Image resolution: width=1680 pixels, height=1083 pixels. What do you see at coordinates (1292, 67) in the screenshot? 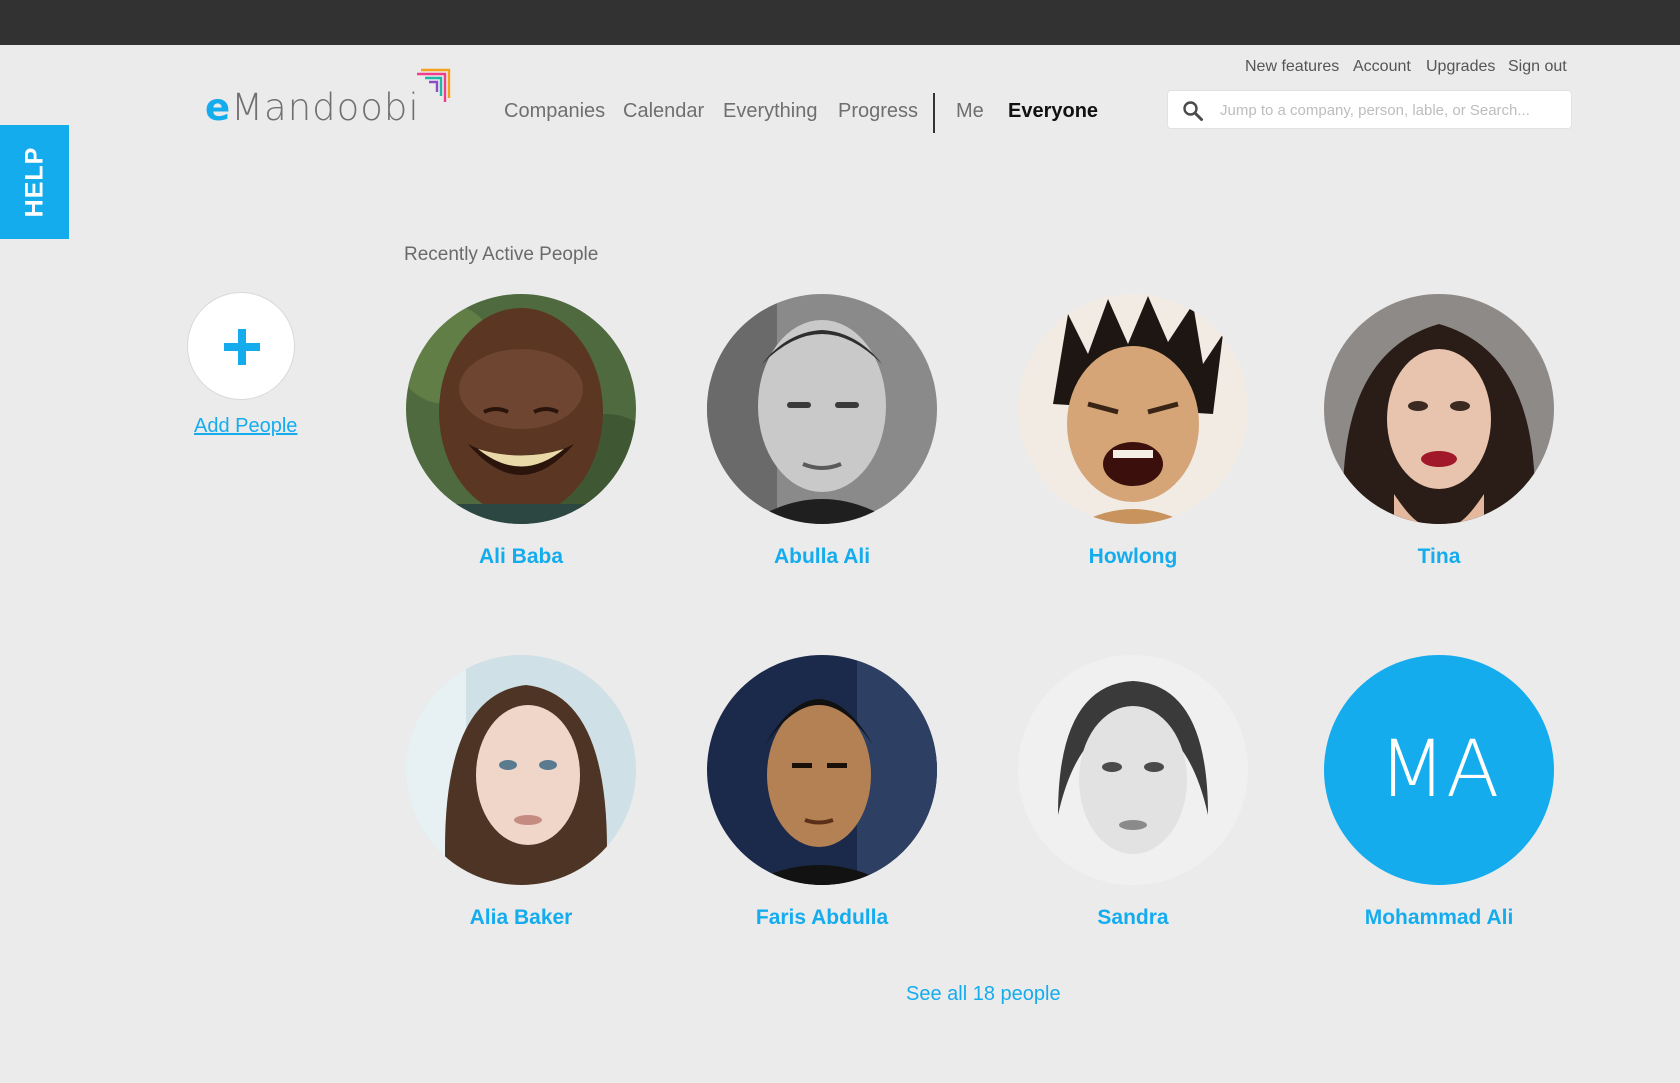
I see `new-features-link: New features` at bounding box center [1292, 67].